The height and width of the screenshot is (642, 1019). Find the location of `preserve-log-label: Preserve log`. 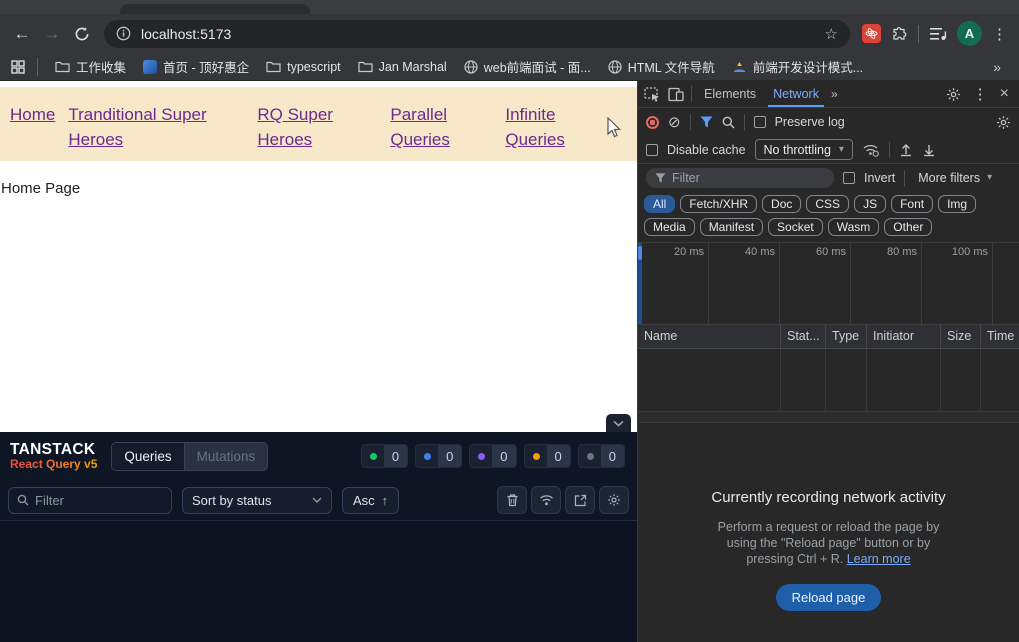

preserve-log-label: Preserve log is located at coordinates (810, 122).